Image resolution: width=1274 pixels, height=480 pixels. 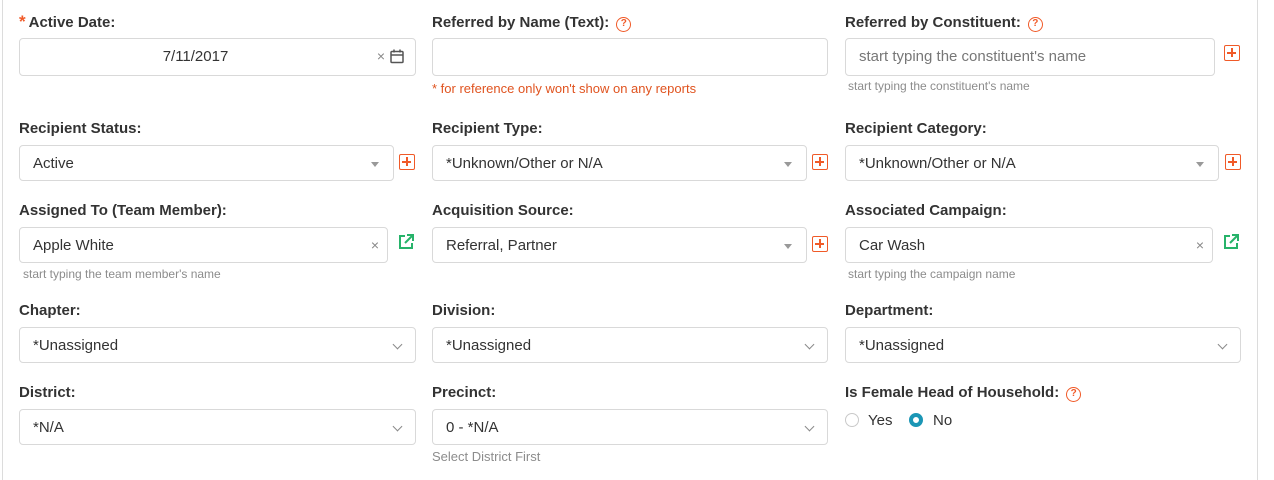 I want to click on division-label: Division:, so click(x=464, y=310).